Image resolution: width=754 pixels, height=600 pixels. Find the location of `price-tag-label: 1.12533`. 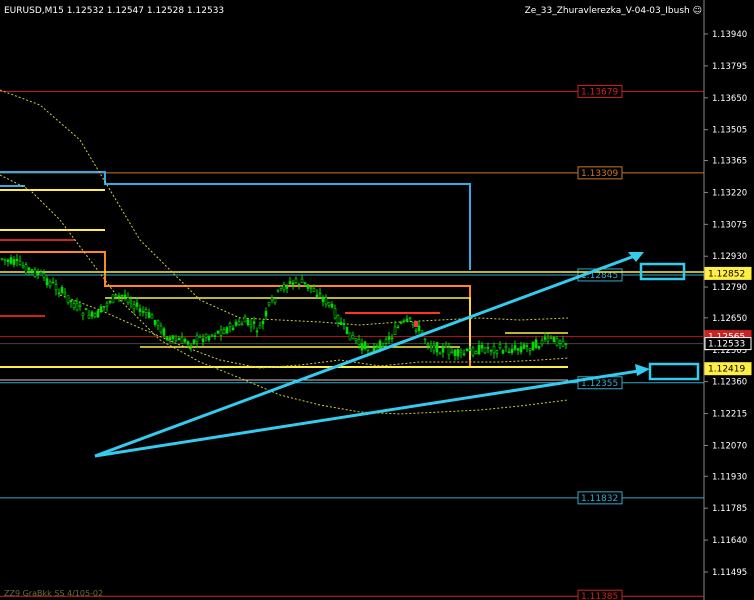

price-tag-label: 1.12533 is located at coordinates (726, 345).